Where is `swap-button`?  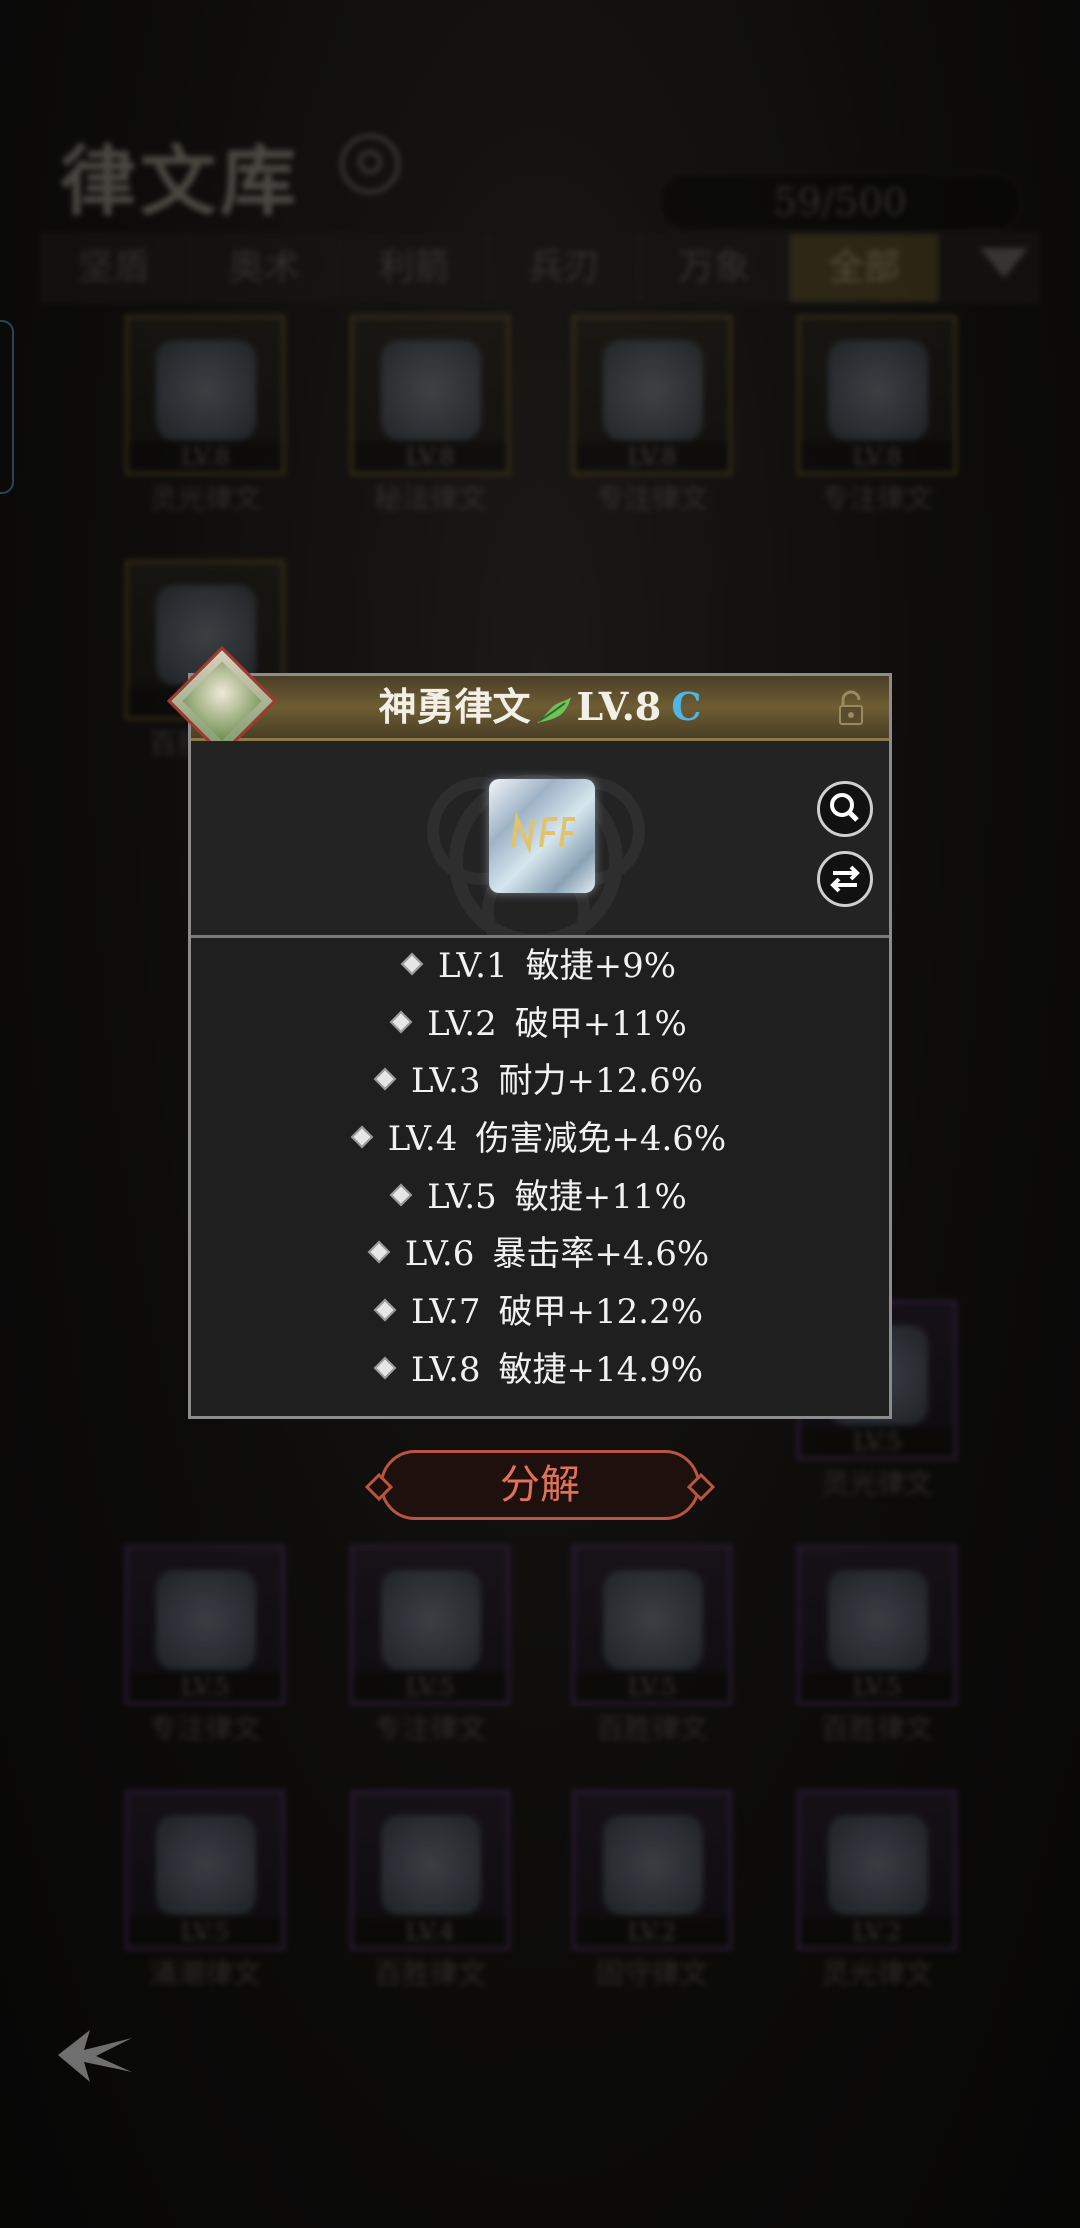
swap-button is located at coordinates (845, 879).